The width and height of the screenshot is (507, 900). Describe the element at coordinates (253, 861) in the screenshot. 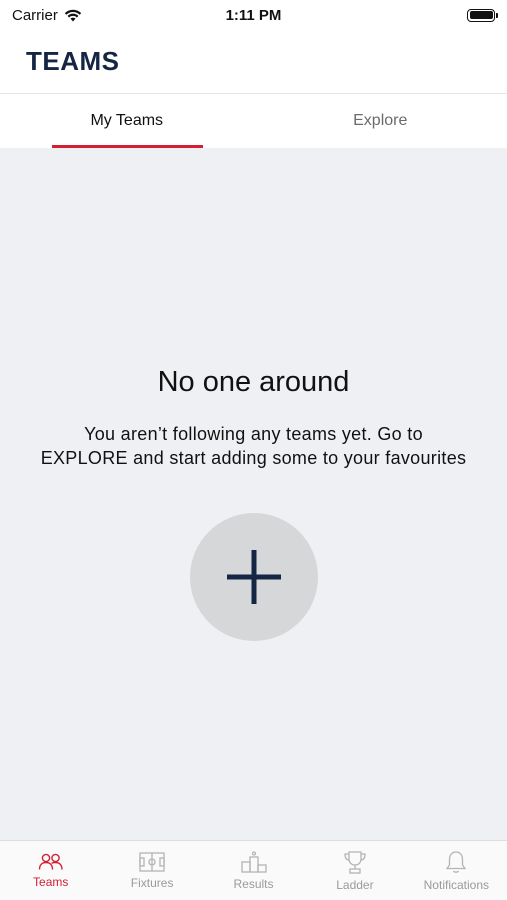

I see `results-icon` at that location.